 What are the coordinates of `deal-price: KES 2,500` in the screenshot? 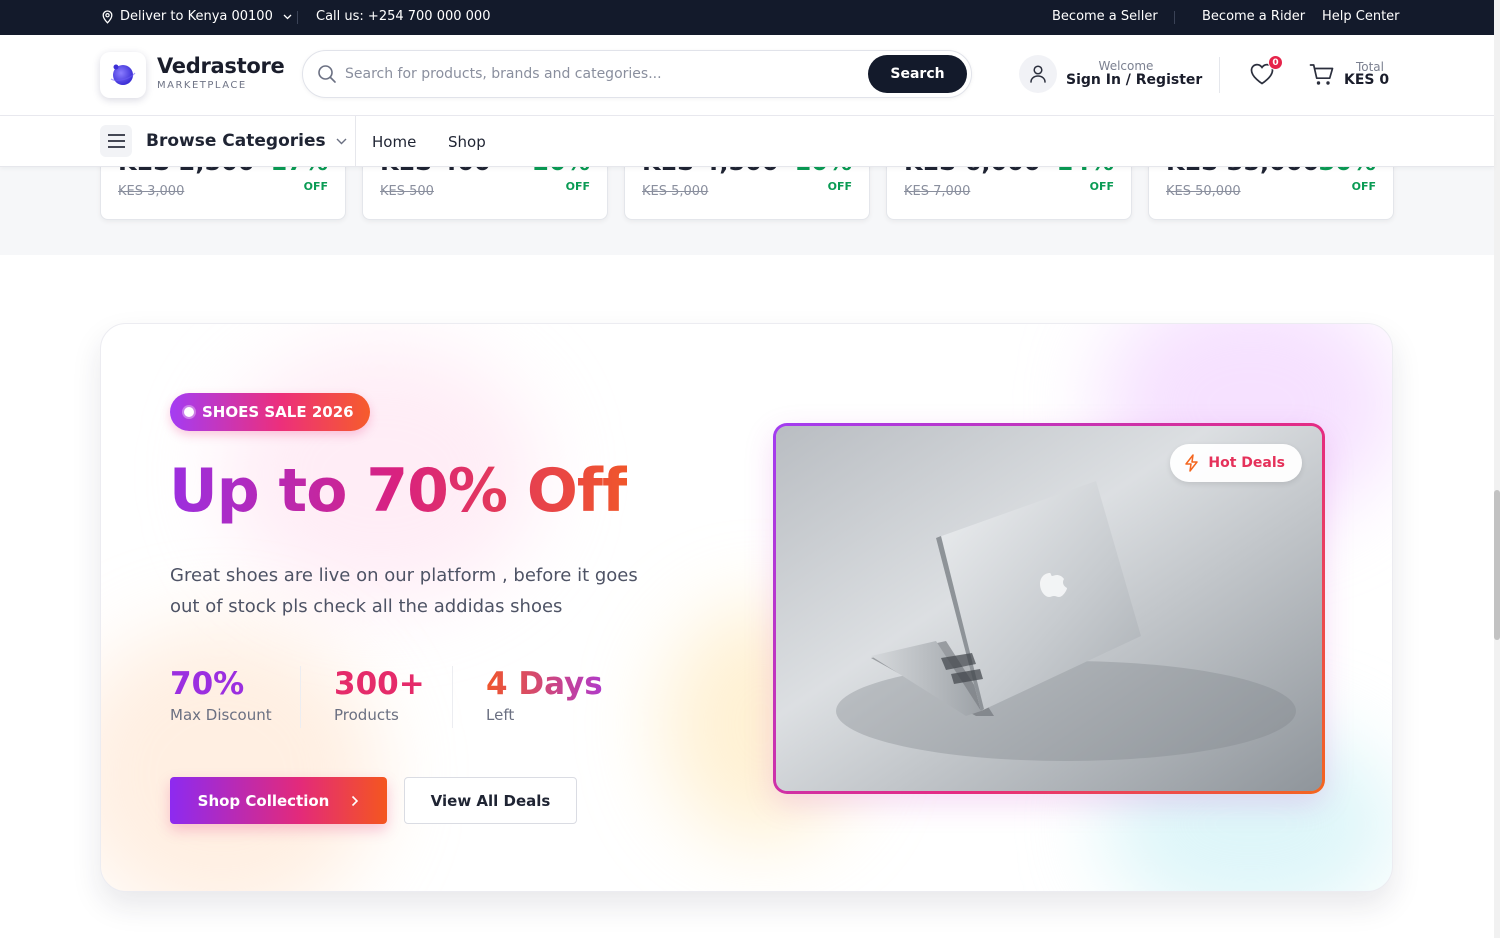 It's located at (186, 171).